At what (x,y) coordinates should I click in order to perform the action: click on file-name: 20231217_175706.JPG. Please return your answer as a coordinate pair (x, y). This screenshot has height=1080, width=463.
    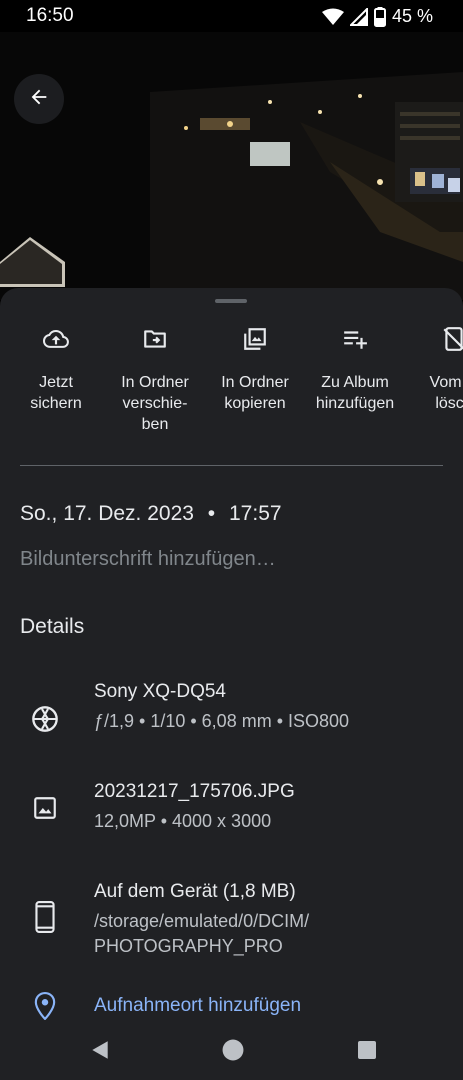
    Looking at the image, I should click on (194, 791).